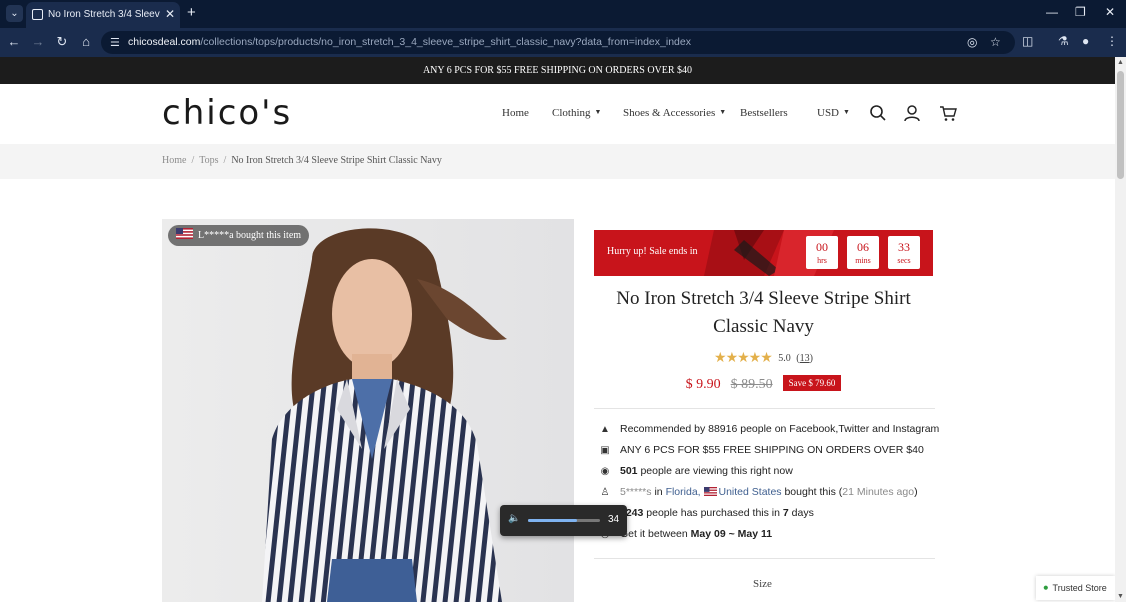 This screenshot has width=1126, height=602. Describe the element at coordinates (1120, 62) in the screenshot. I see `scroll-up-icon: ▲` at that location.